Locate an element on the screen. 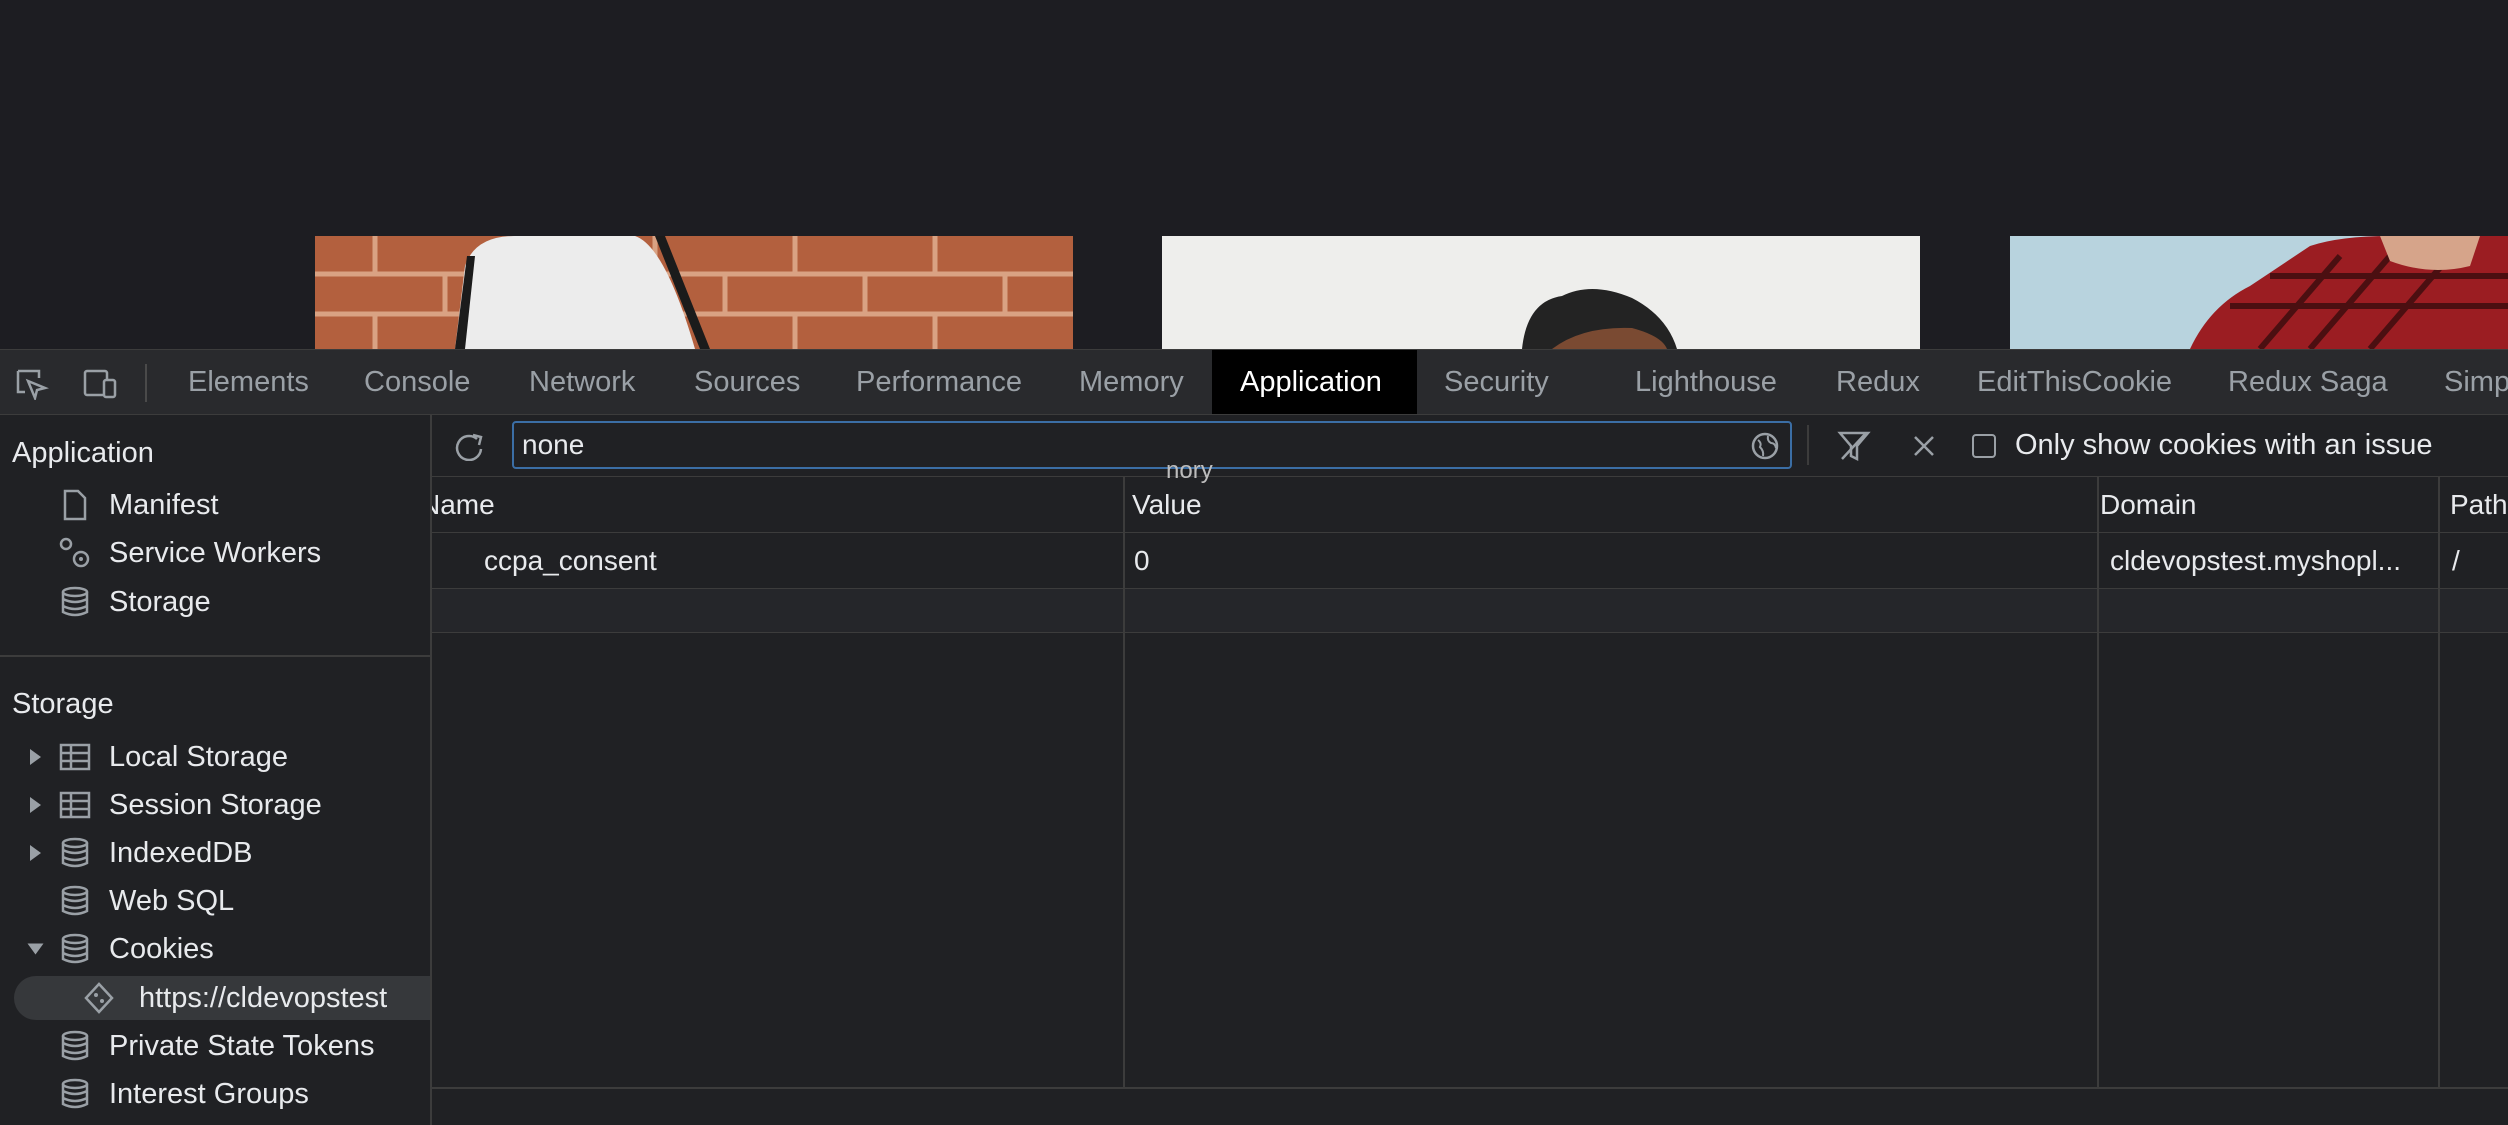  sidebar-item-web-sql: Web SQL is located at coordinates (215, 901).